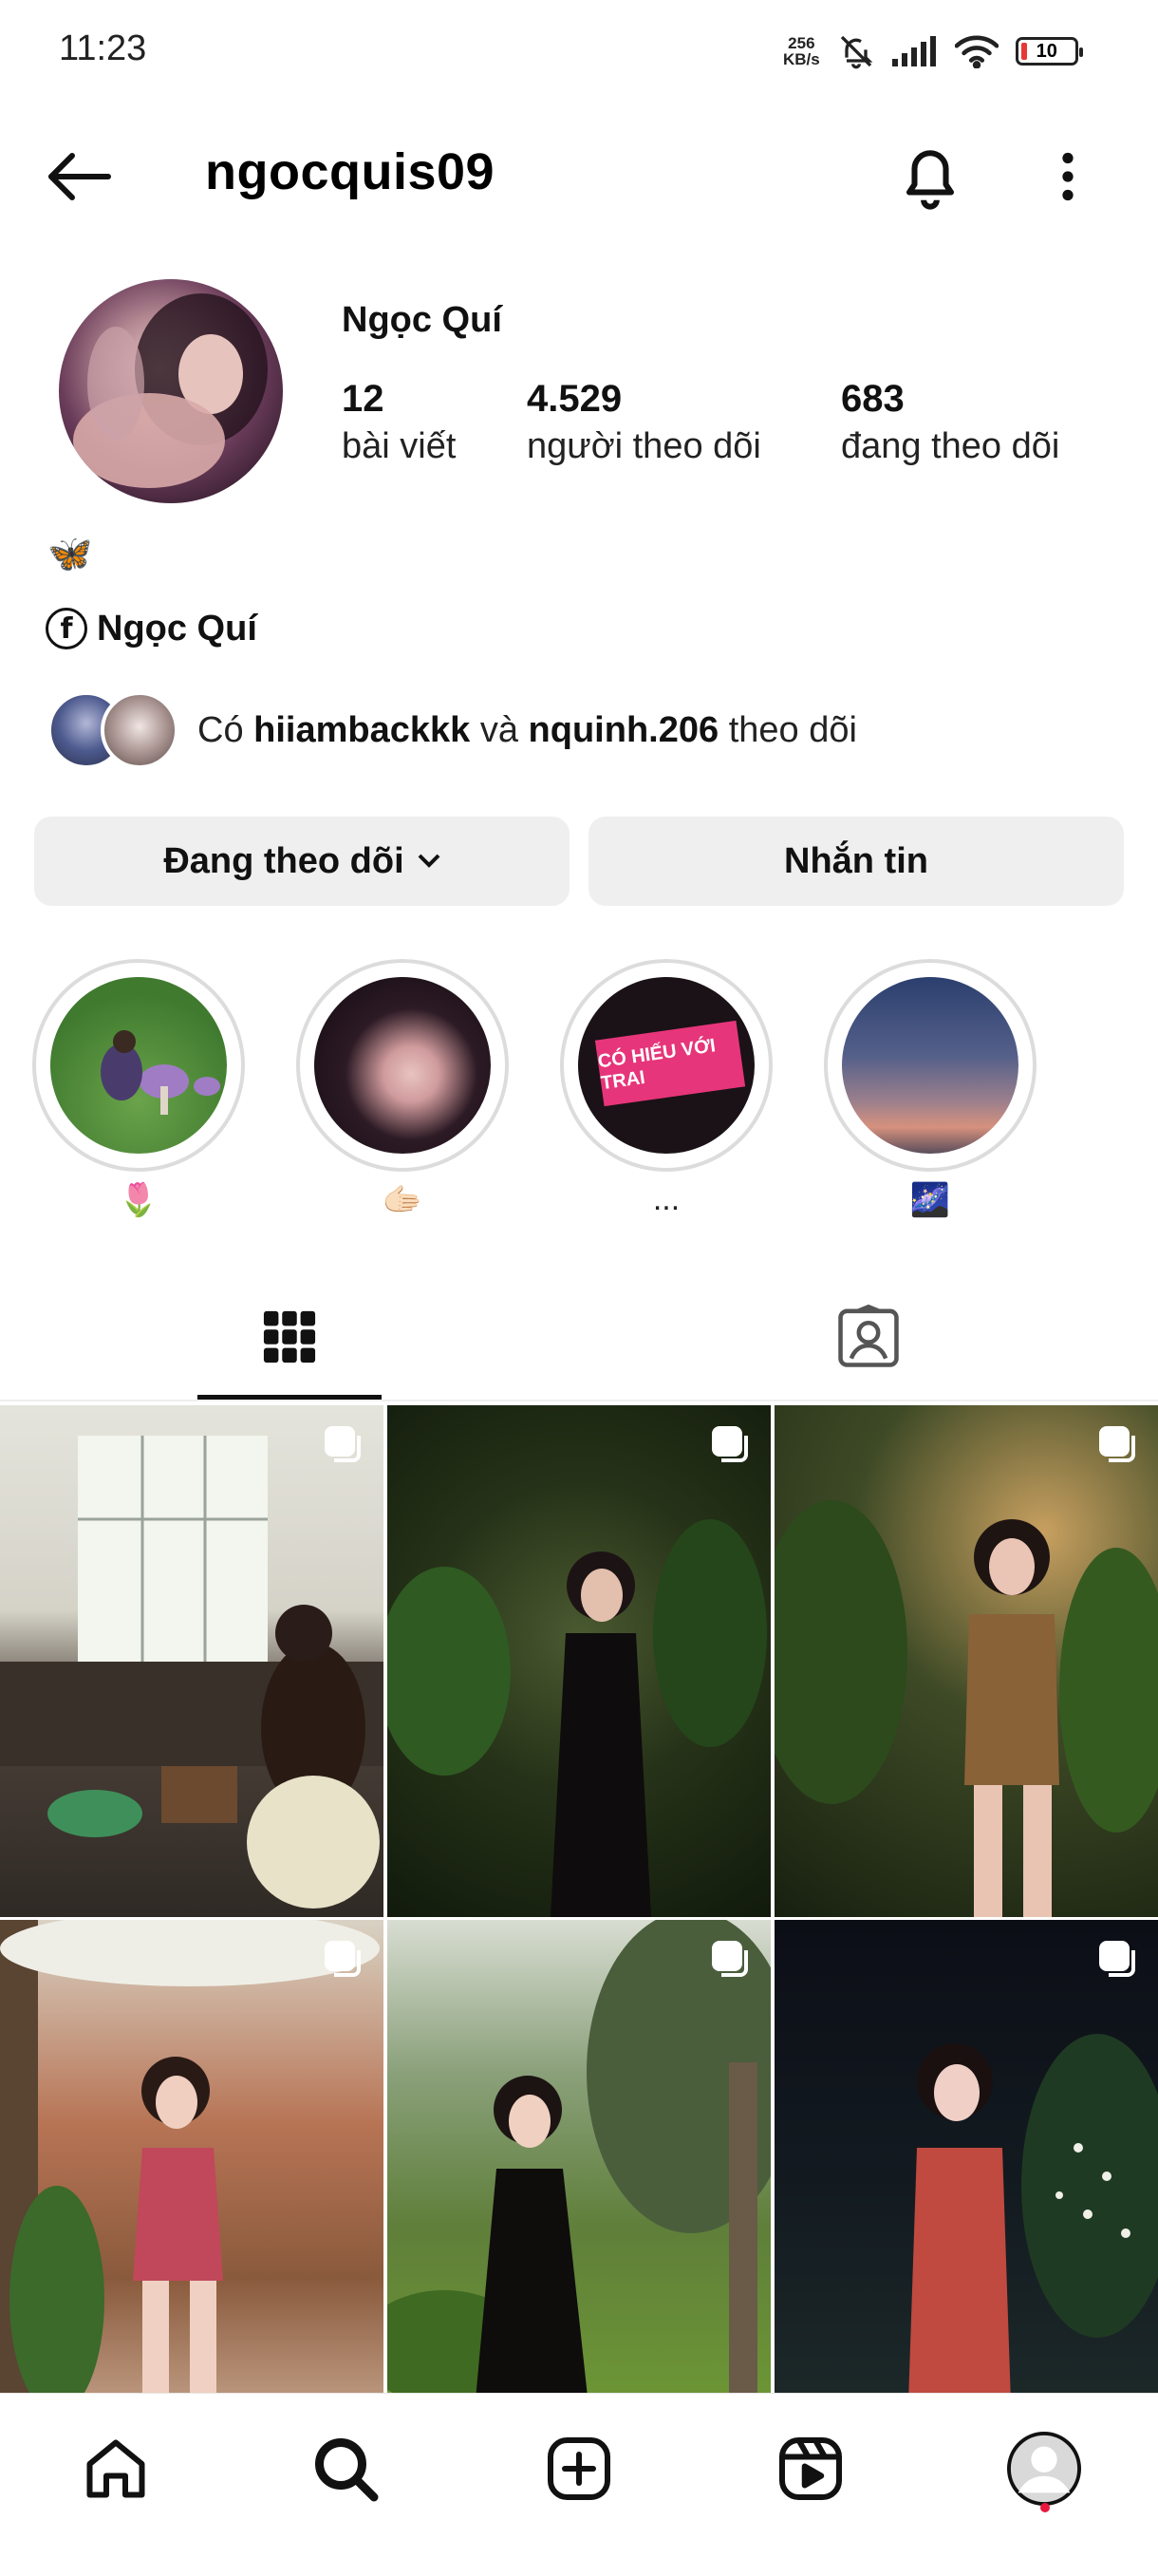 Image resolution: width=1158 pixels, height=2576 pixels. What do you see at coordinates (66, 628) in the screenshot?
I see `facebook-icon: f` at bounding box center [66, 628].